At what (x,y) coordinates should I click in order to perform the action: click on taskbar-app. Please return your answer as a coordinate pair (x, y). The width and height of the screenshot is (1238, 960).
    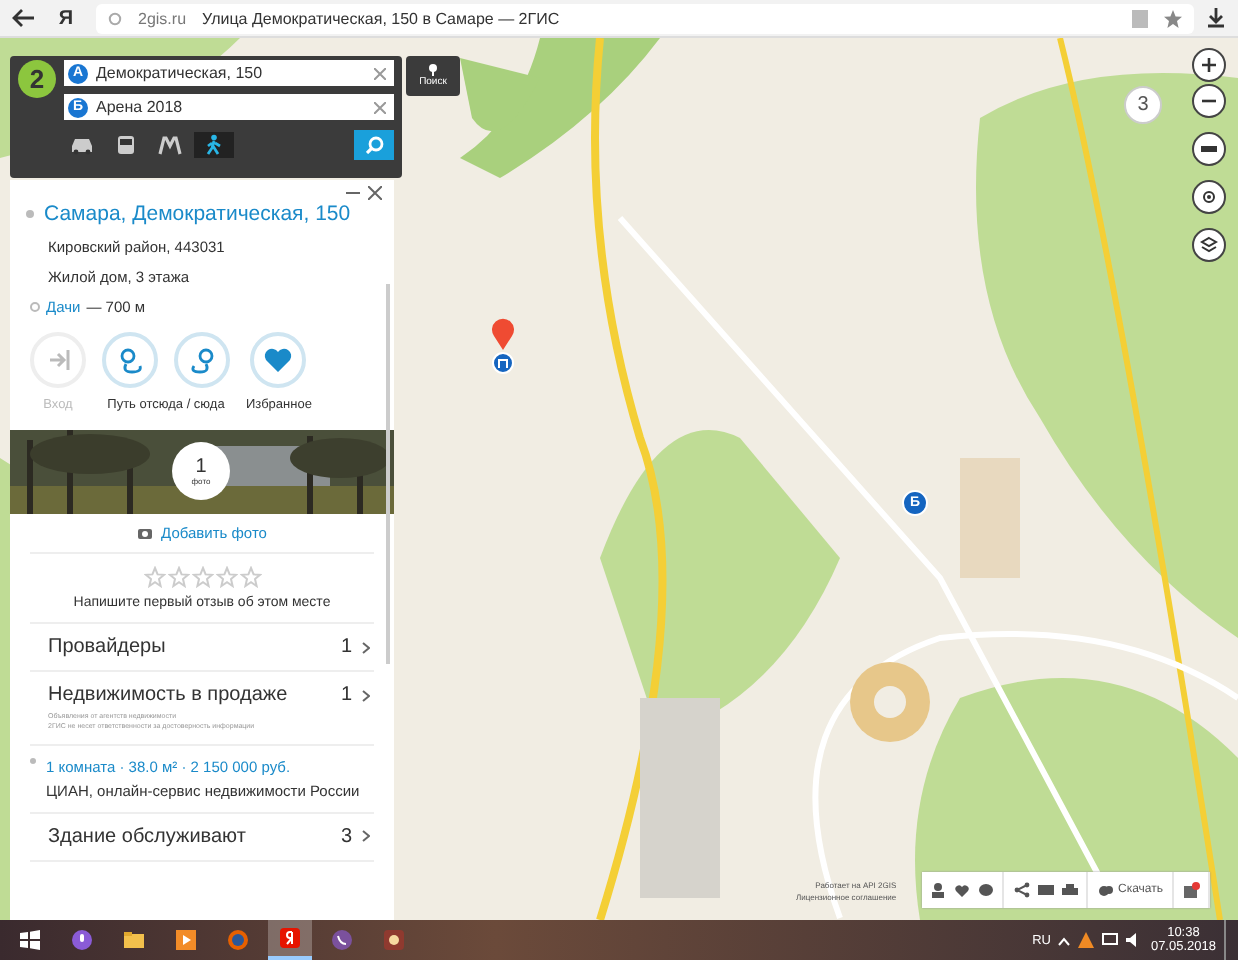
    Looking at the image, I should click on (290, 940).